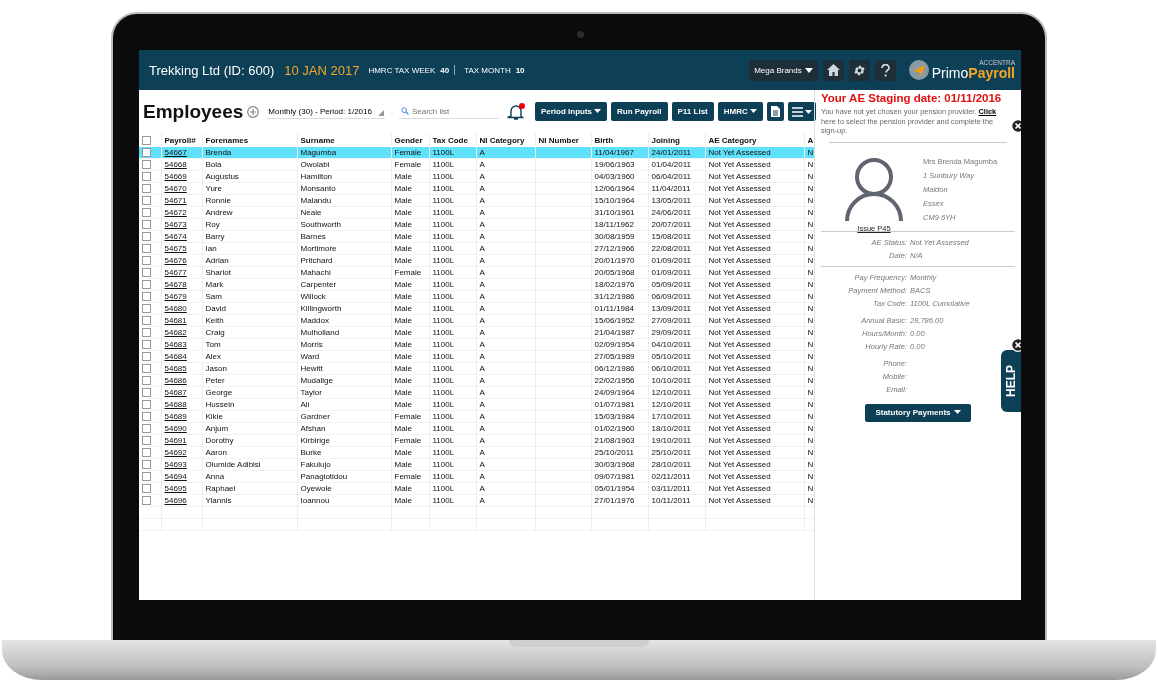 The width and height of the screenshot is (1158, 681). Describe the element at coordinates (476, 464) in the screenshot. I see `table-row: 54693 Olumide Adibisi Fakulujo Male 1100L A 30/03/1968 28/10/2011 Not Yet Assessed N` at that location.